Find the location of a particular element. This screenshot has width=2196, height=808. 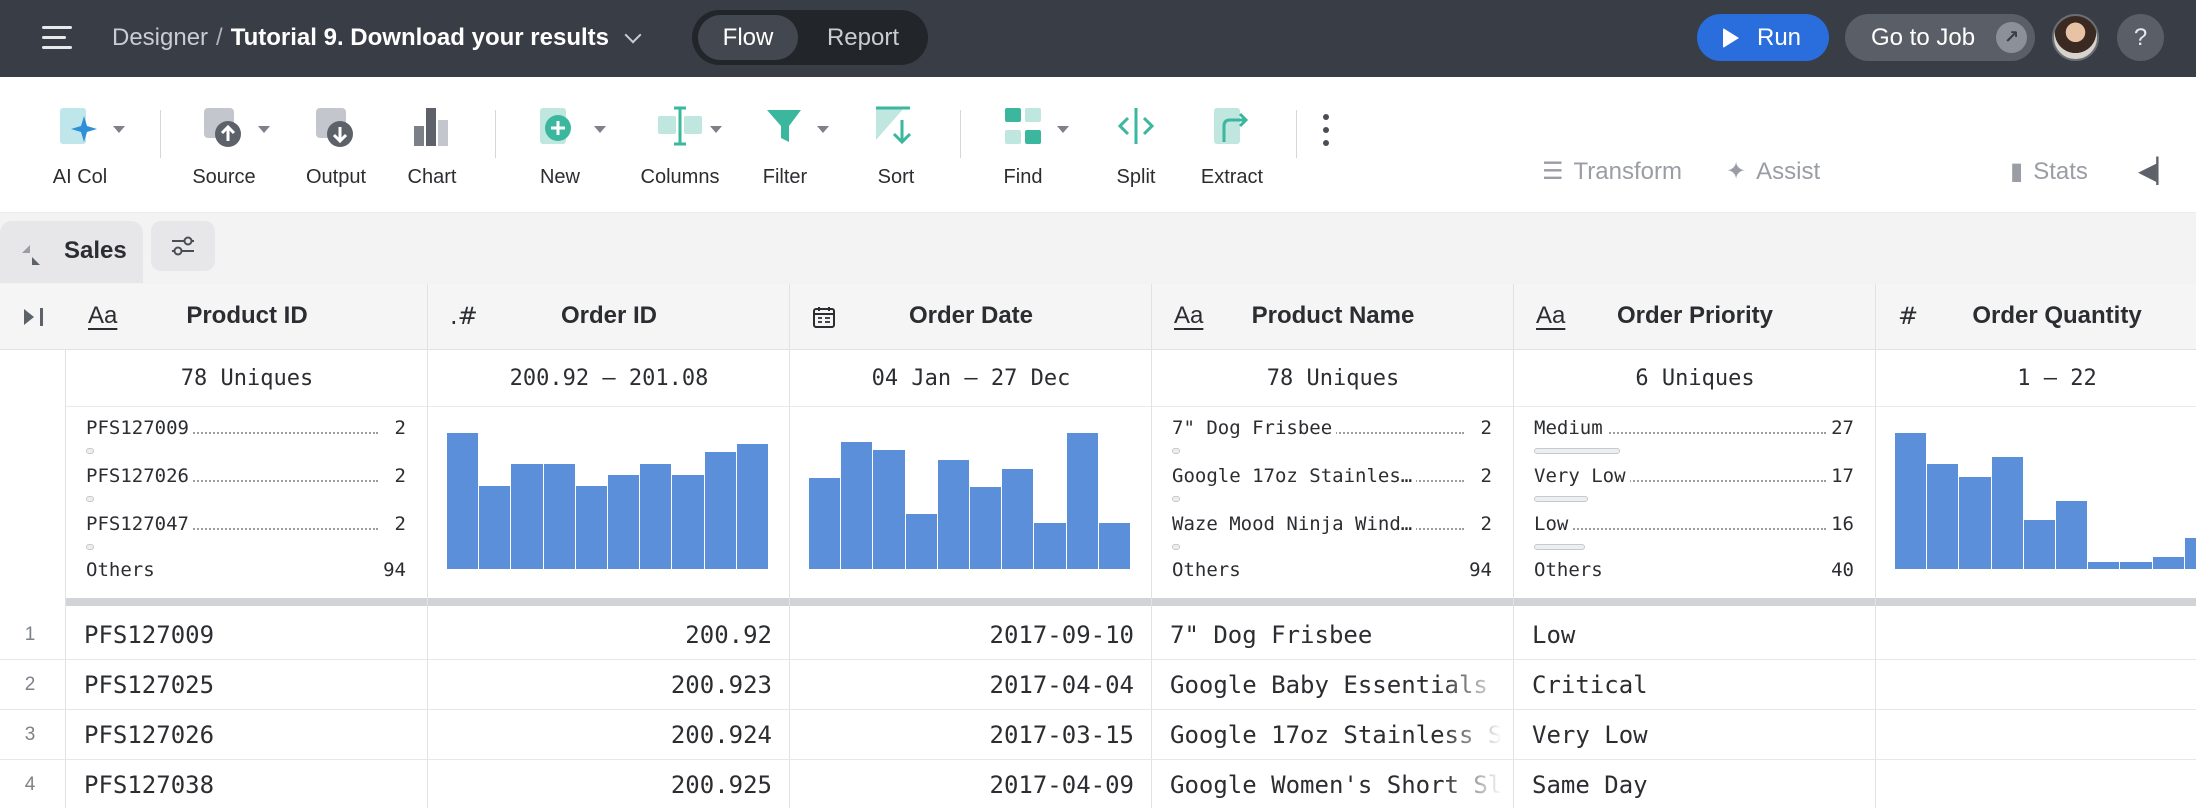

help-button: ? is located at coordinates (2140, 37).